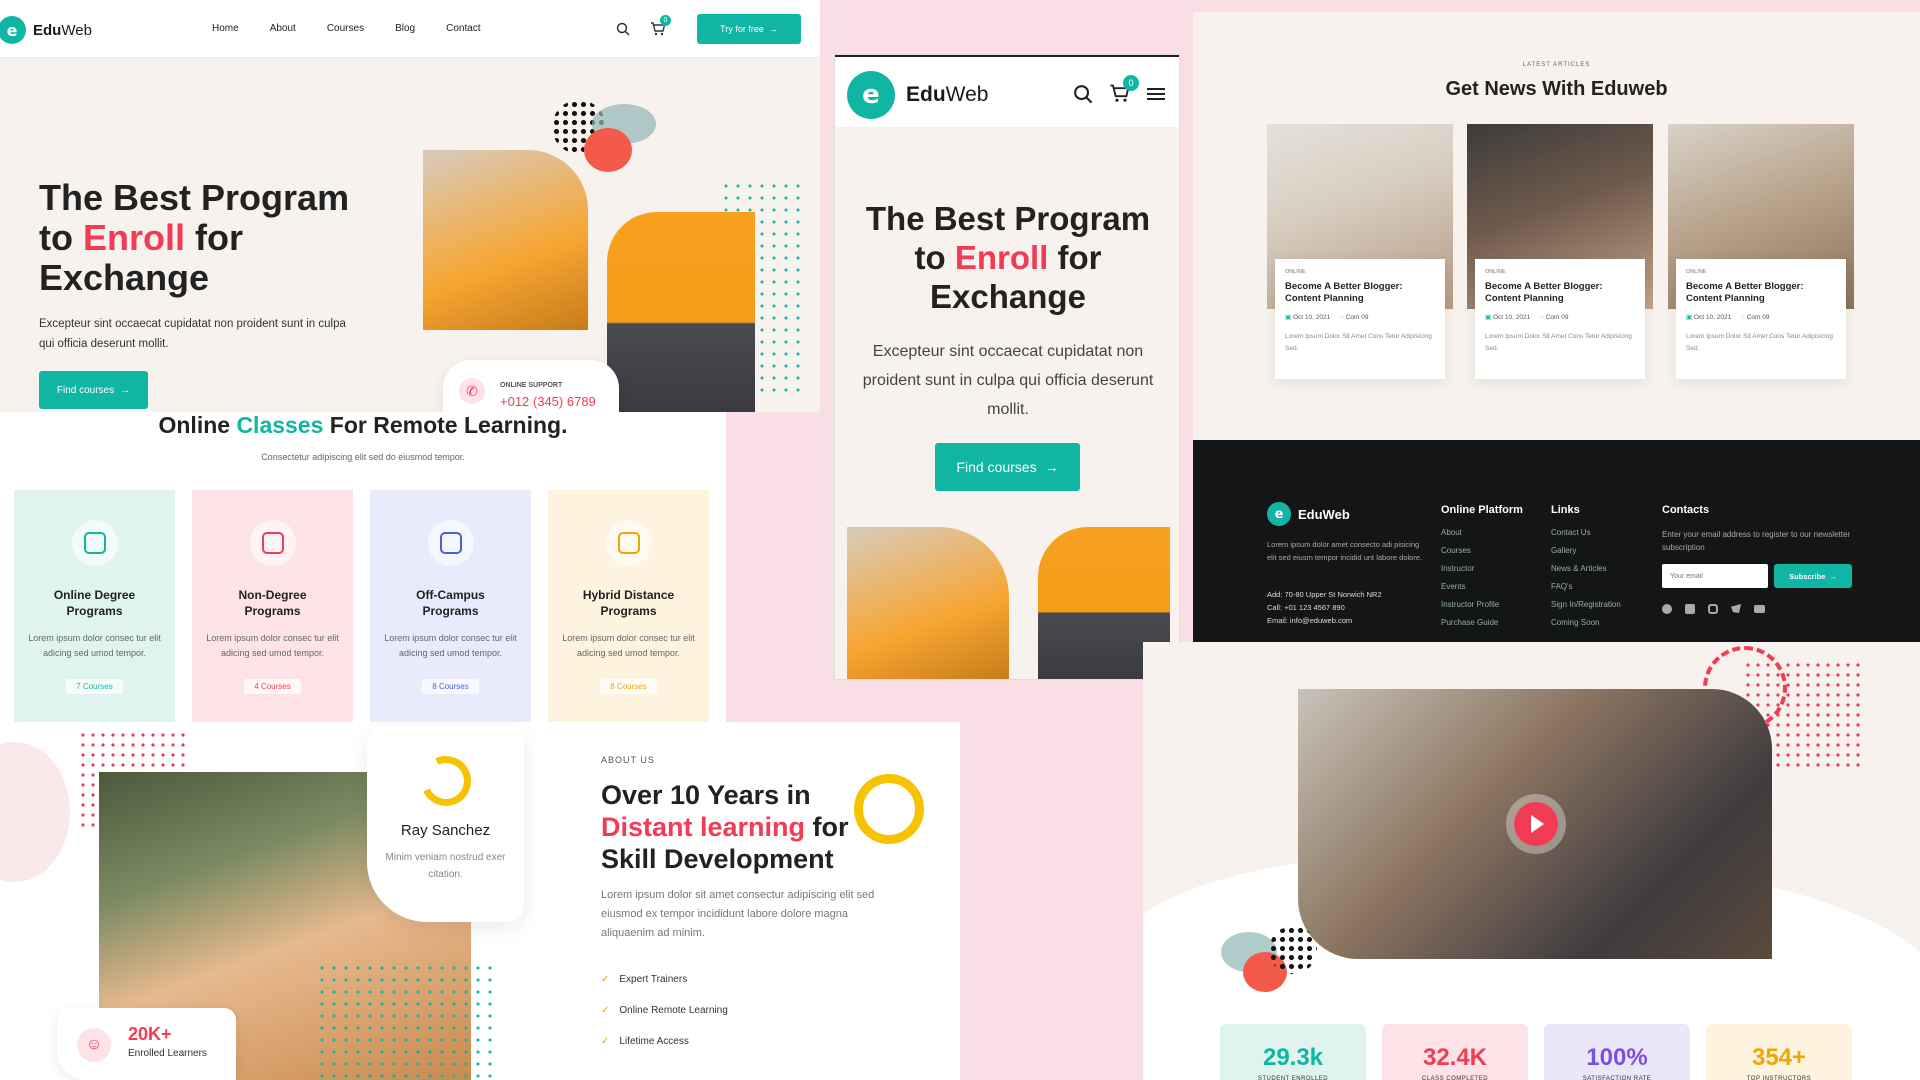 Image resolution: width=1920 pixels, height=1080 pixels. Describe the element at coordinates (1736, 608) in the screenshot. I see `twitter-icon` at that location.